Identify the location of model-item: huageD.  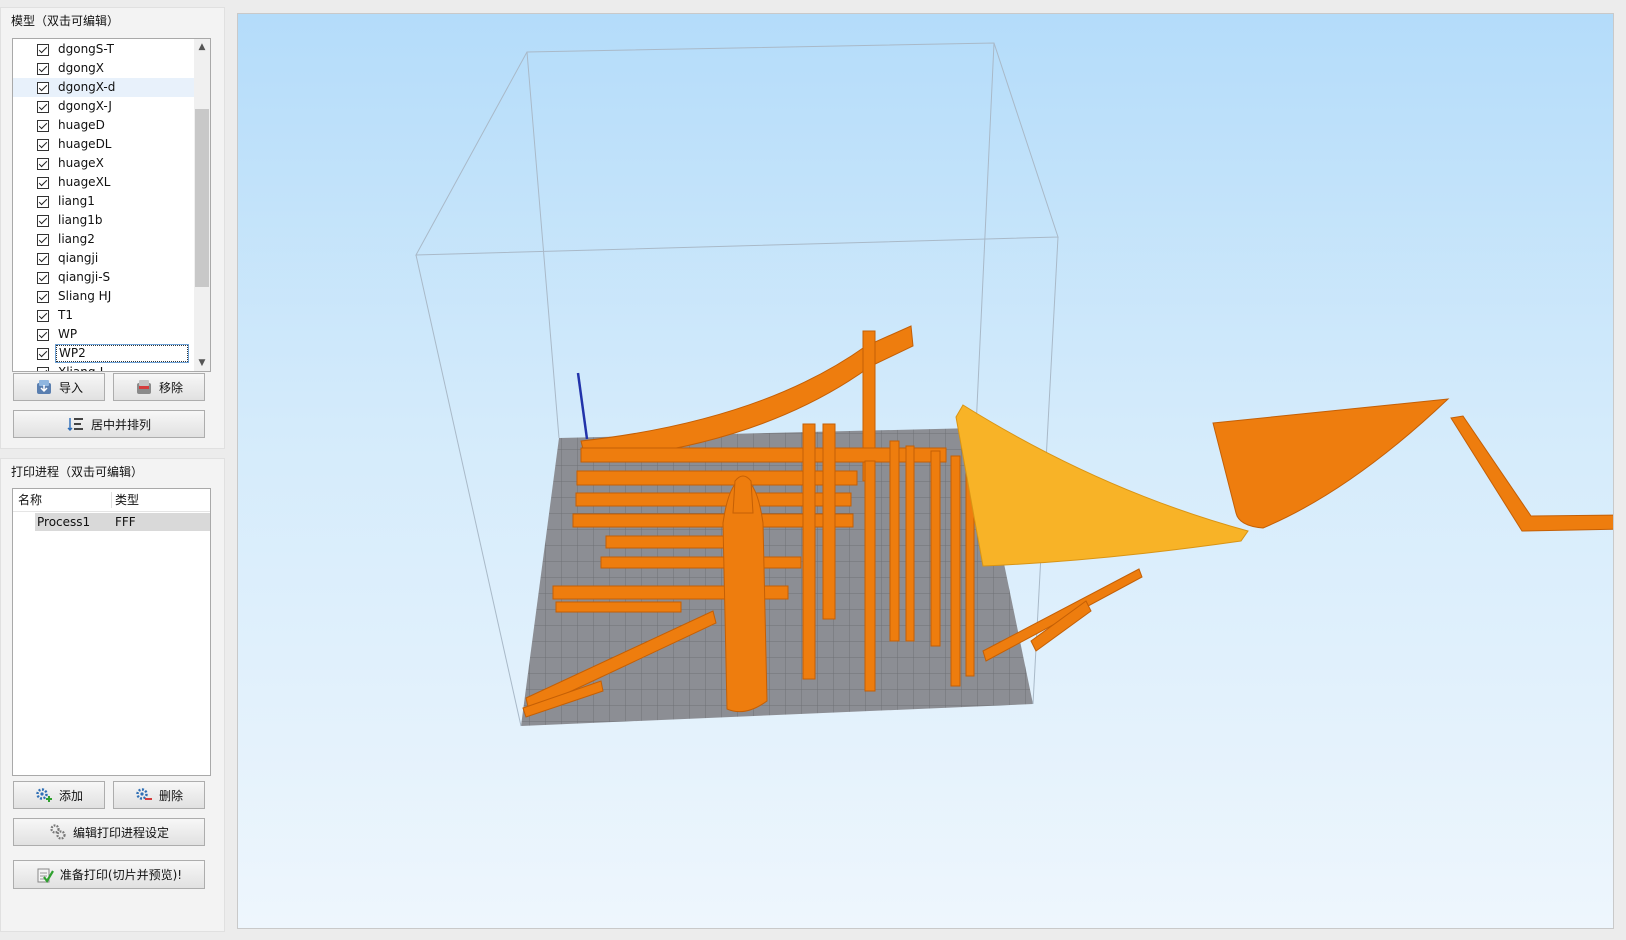
(104, 125).